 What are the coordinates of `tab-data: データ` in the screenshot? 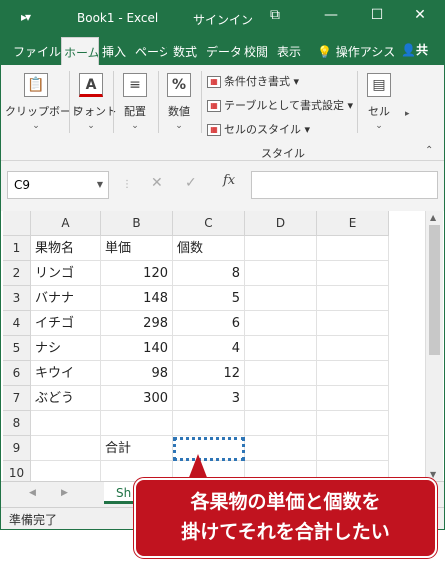 It's located at (223, 51).